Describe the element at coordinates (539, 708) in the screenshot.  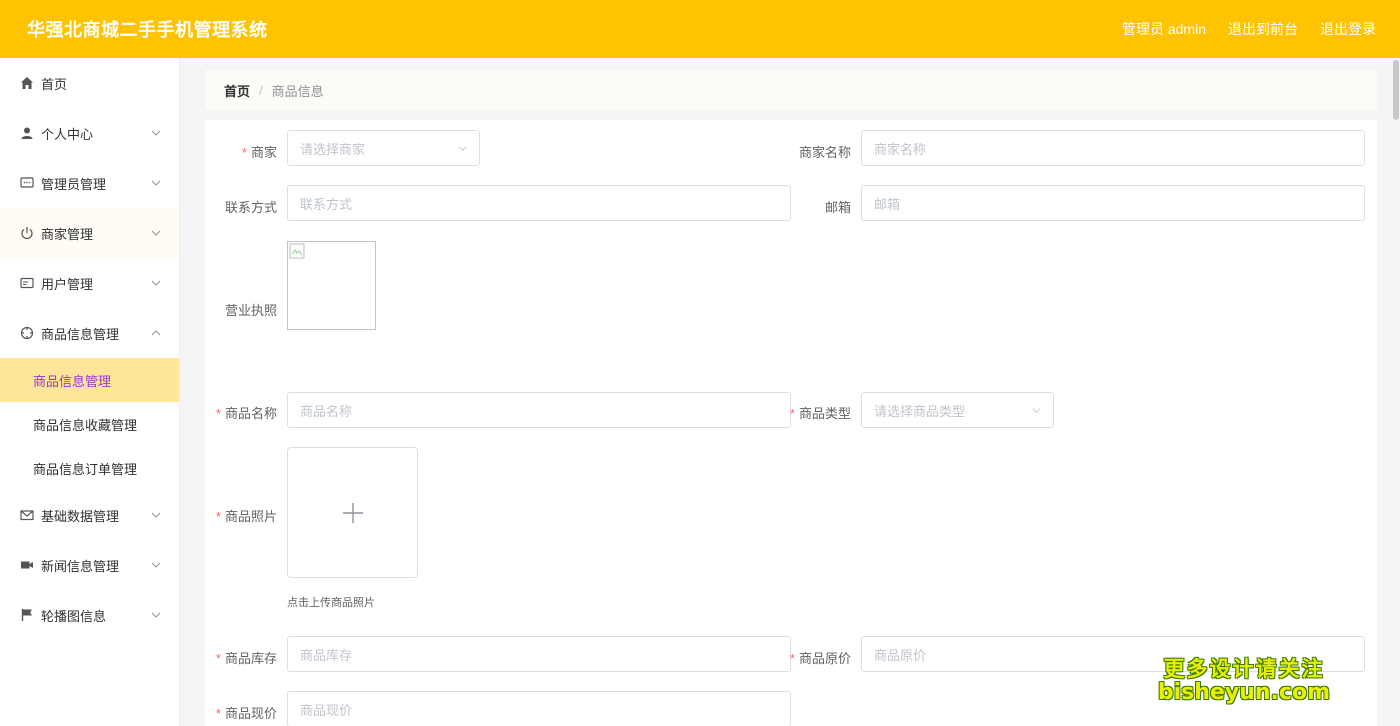
I see `cur-price-input: 商品现价` at that location.